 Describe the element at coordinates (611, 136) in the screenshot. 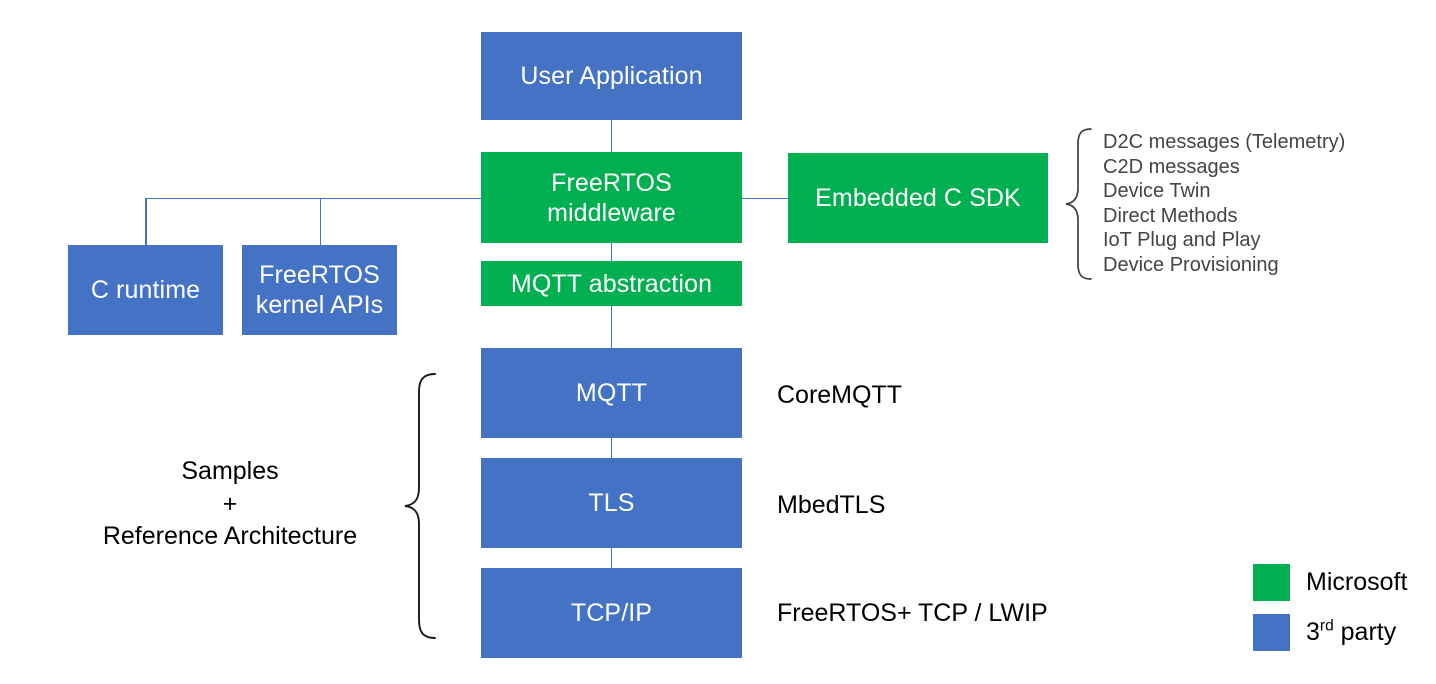

I see `connector-userapp-to-middleware` at that location.